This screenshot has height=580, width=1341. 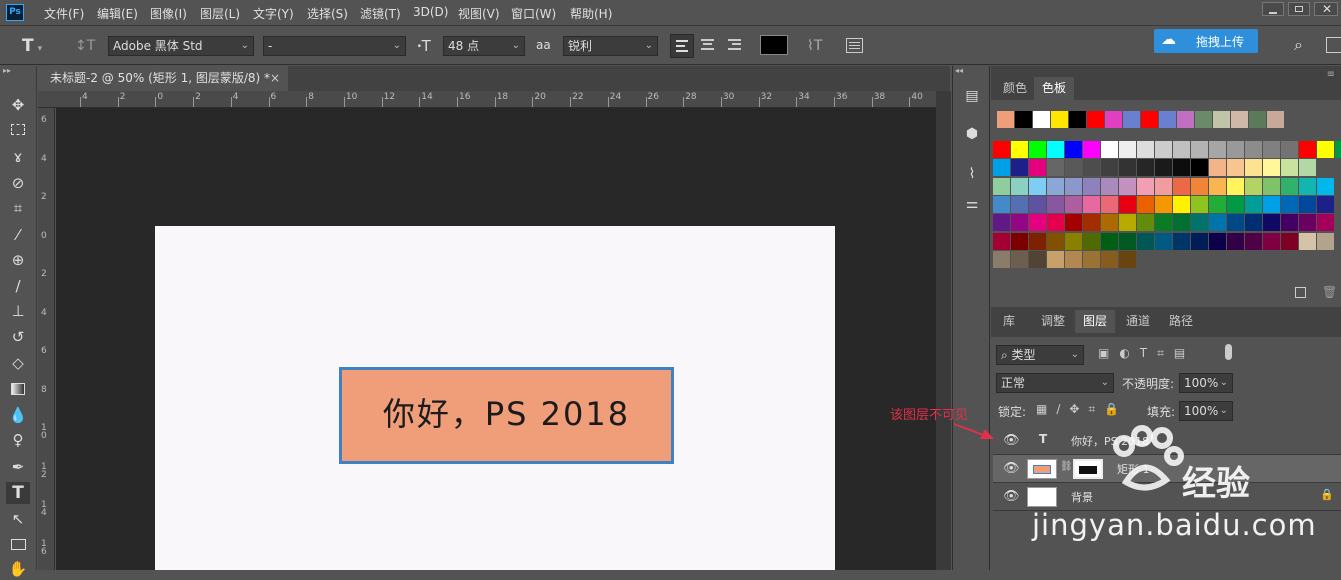 I want to click on dodge-tool-icon: ♀, so click(x=18, y=440).